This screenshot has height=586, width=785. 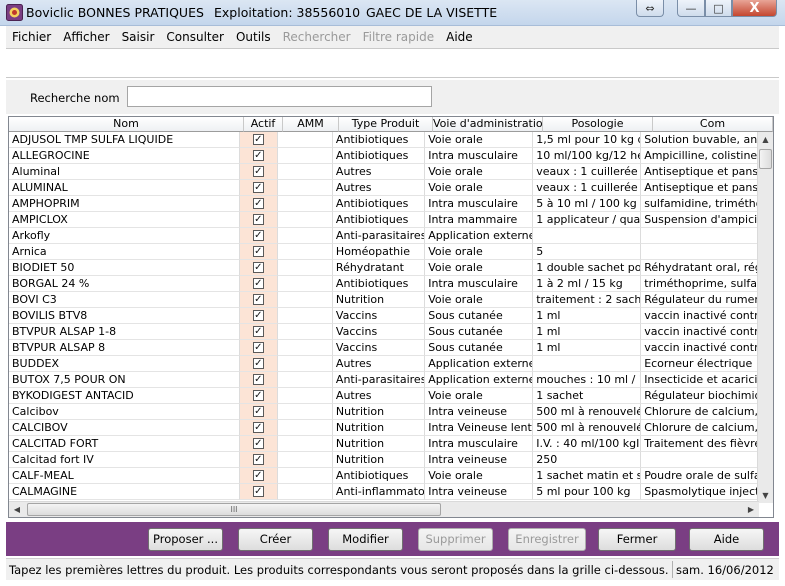 I want to click on column-header: Com, so click(x=713, y=124).